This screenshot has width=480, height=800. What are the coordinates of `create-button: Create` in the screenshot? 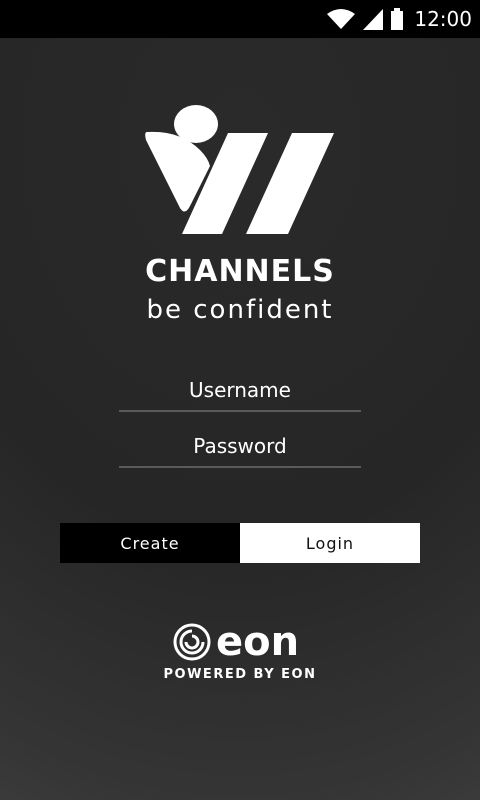 It's located at (150, 543).